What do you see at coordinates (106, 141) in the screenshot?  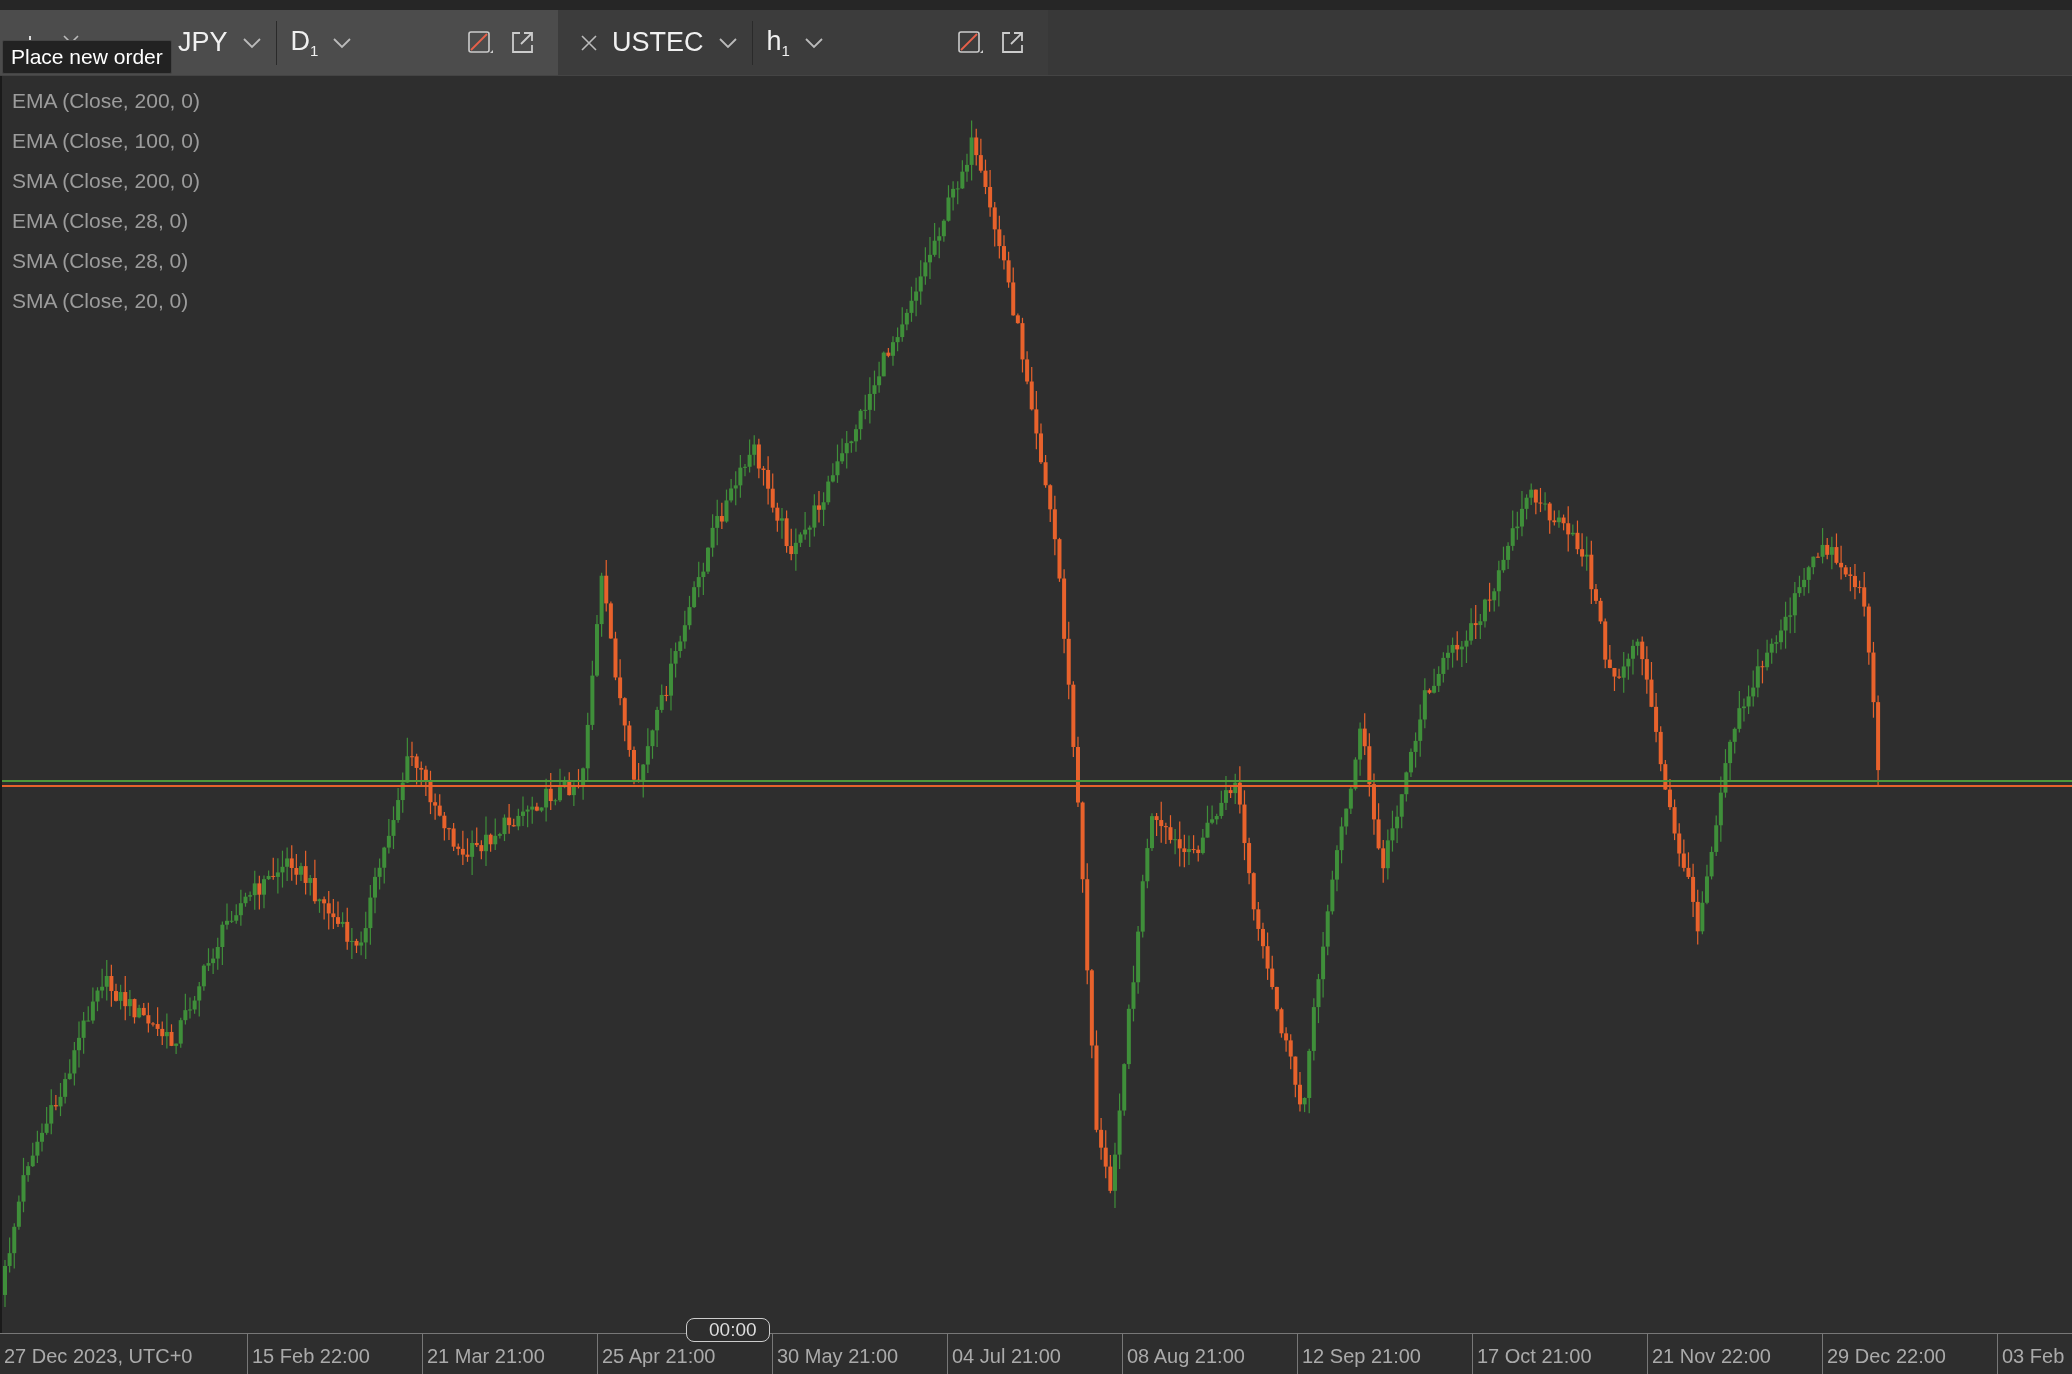 I see `indicator-label: EMA (Close, 100, 0)` at bounding box center [106, 141].